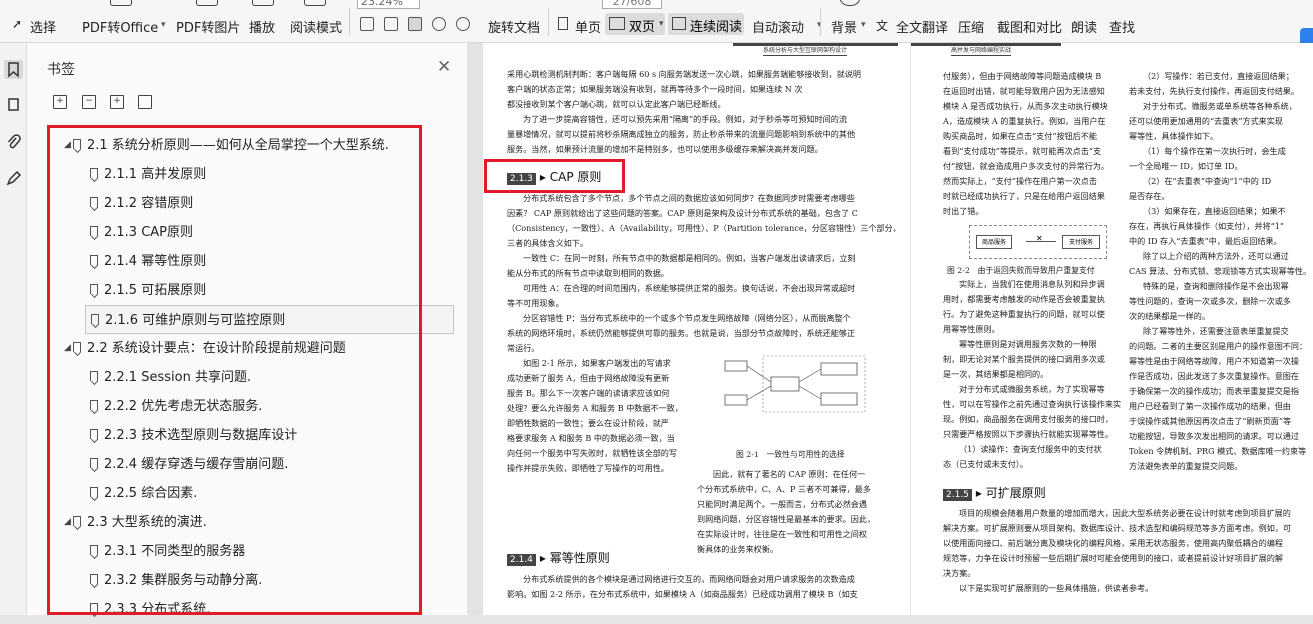 Image resolution: width=1313 pixels, height=624 pixels. I want to click on fit-page-icon, so click(415, 24).